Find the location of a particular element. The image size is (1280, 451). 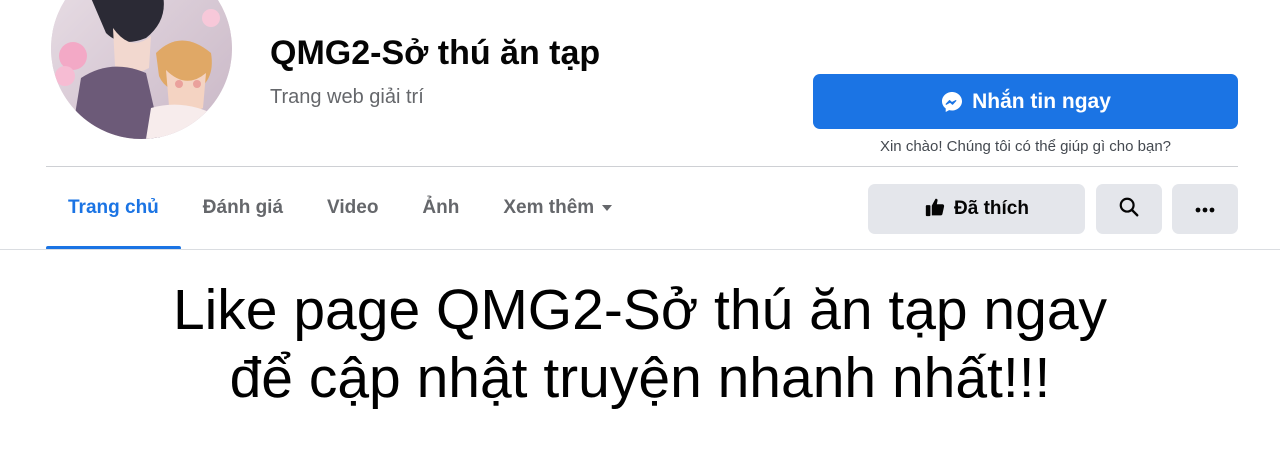

tab-photos: Ảnh is located at coordinates (440, 208).